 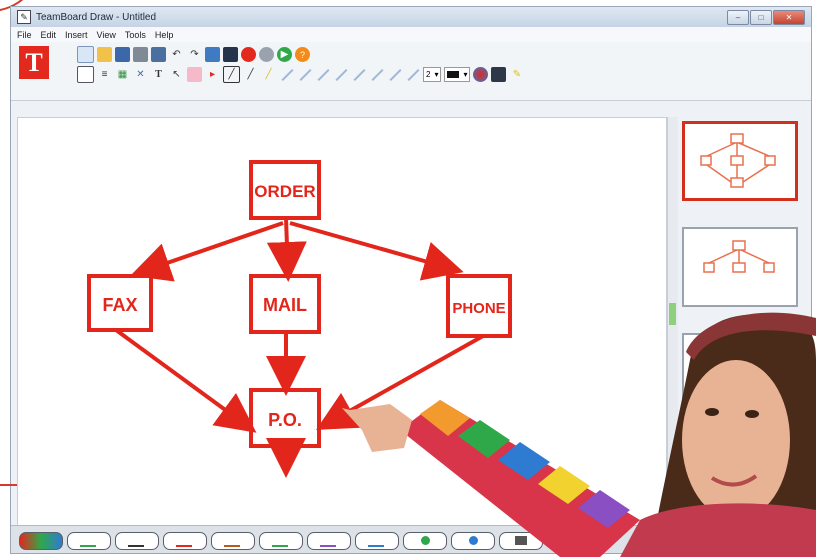 I want to click on menu-edit: Edit, so click(x=49, y=35).